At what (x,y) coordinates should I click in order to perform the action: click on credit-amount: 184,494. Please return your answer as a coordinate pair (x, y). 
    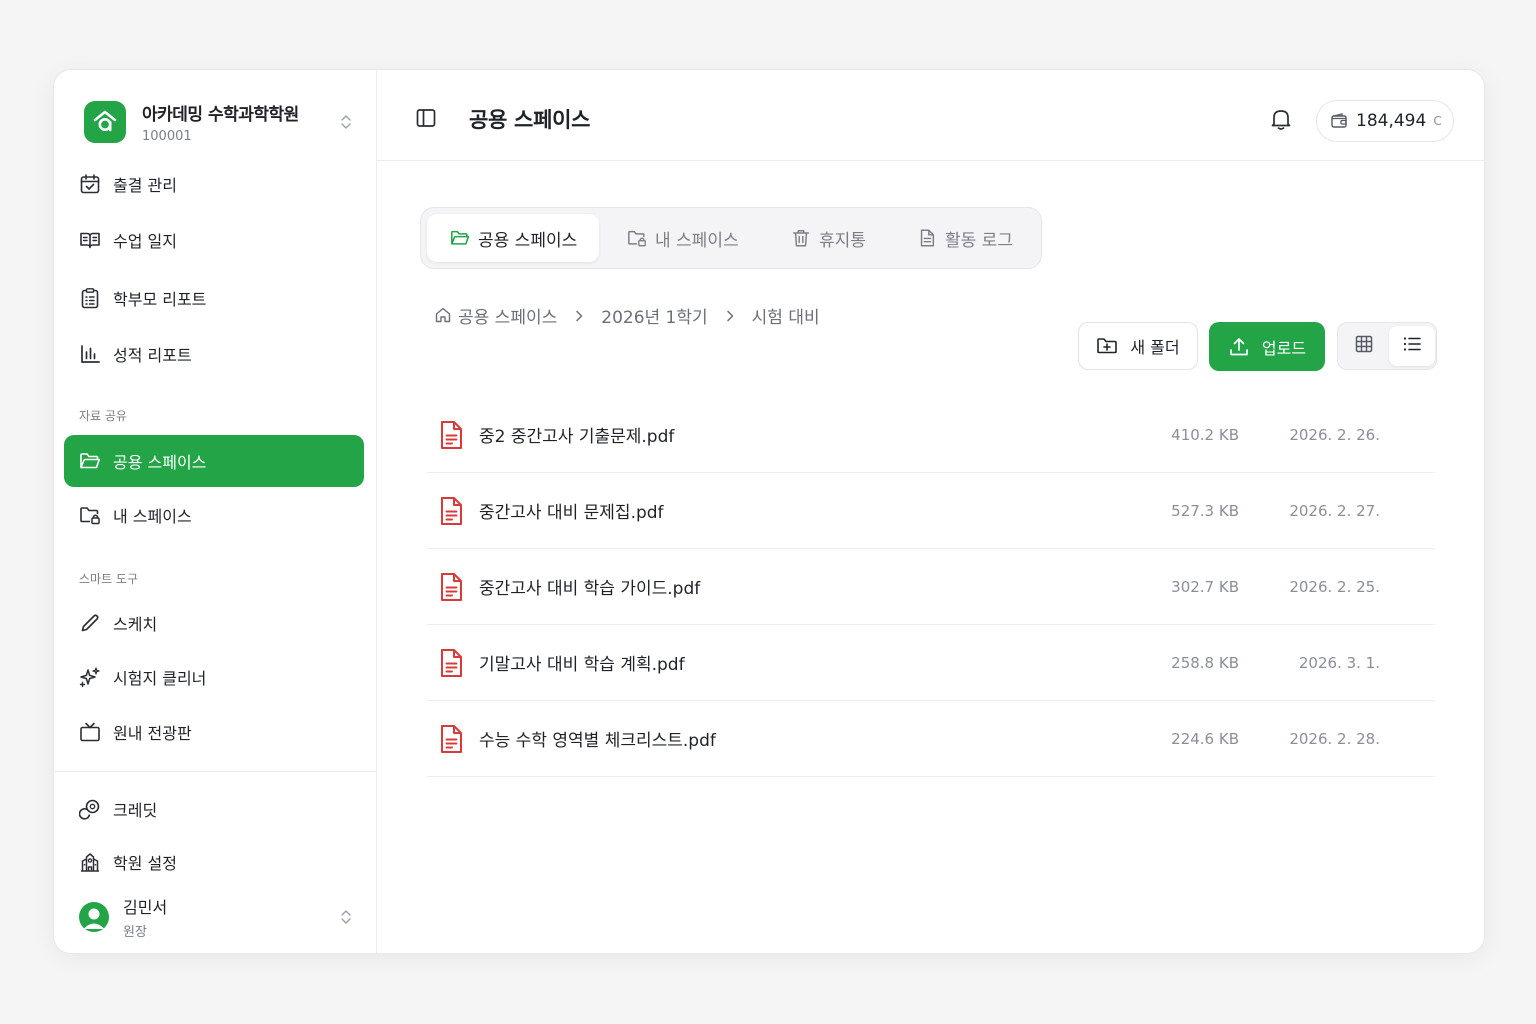
    Looking at the image, I should click on (1391, 121).